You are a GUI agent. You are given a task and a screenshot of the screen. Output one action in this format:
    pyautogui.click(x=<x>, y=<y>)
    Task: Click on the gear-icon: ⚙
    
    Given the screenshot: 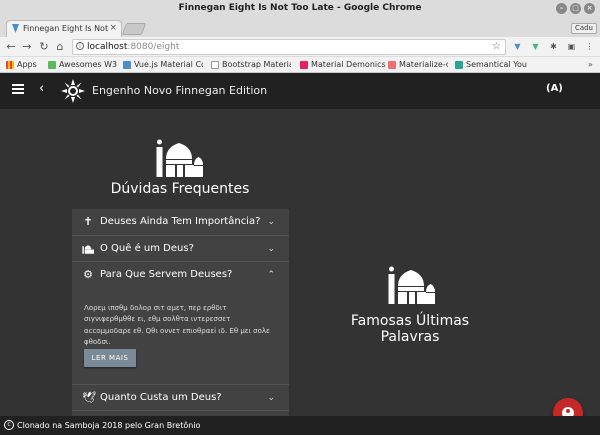 What is the action you would take?
    pyautogui.click(x=88, y=274)
    